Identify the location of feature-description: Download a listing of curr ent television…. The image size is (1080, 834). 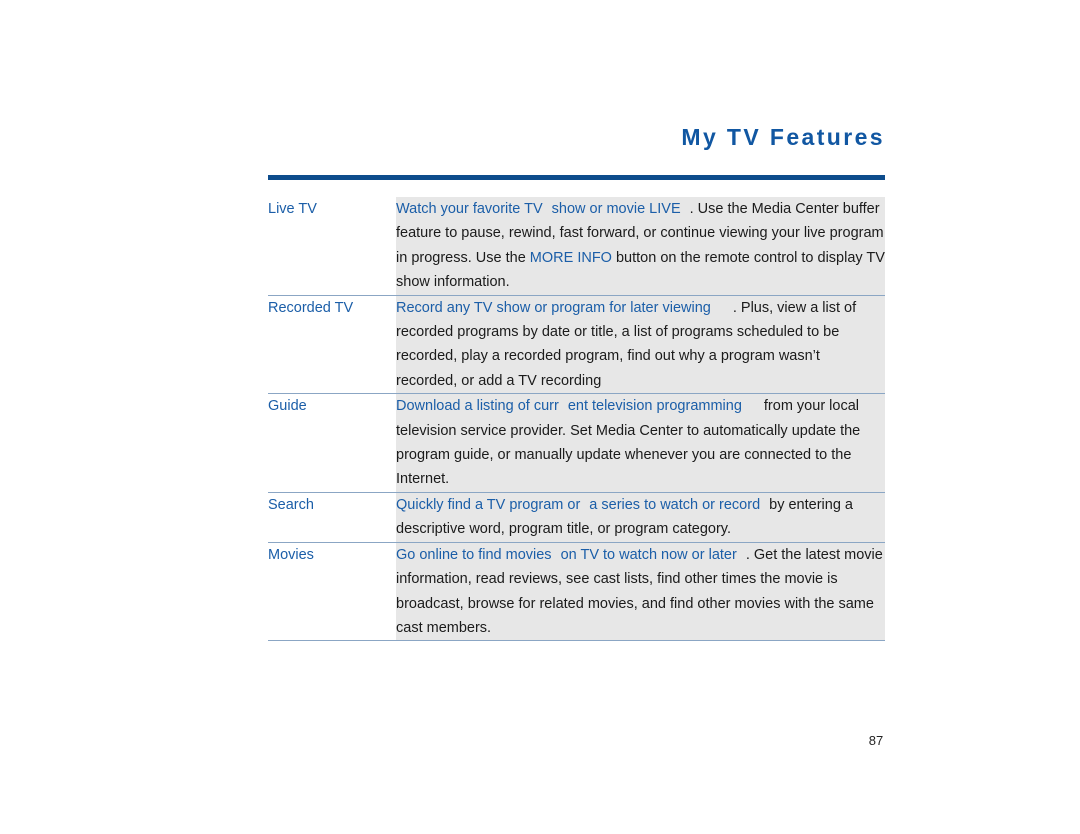
(640, 443).